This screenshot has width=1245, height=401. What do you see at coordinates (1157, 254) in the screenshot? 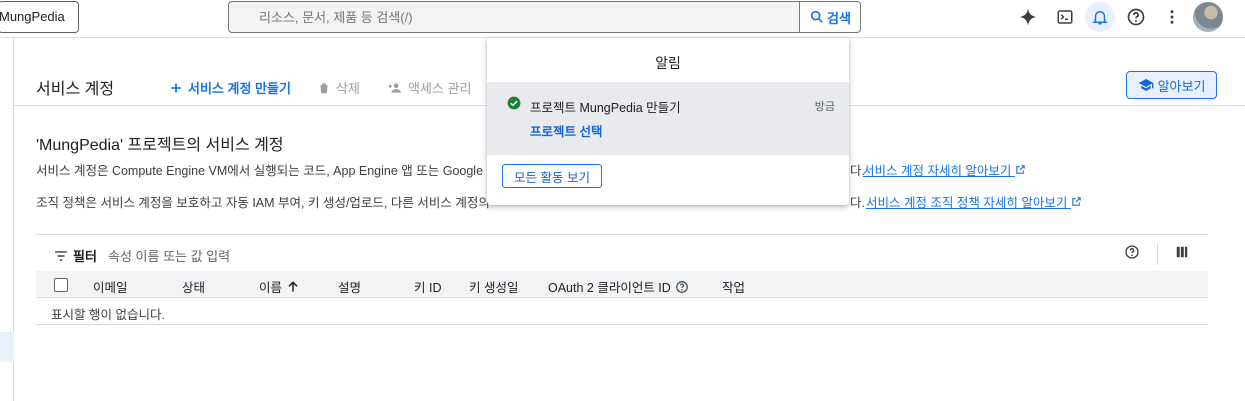
I see `toolbar-divider` at bounding box center [1157, 254].